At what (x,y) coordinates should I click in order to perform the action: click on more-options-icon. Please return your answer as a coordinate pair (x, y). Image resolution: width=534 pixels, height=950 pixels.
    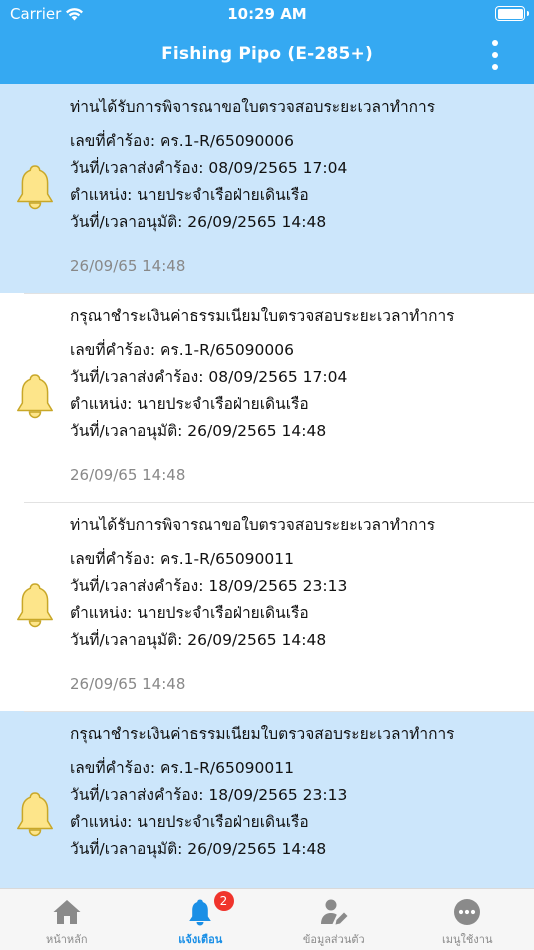
    Looking at the image, I should click on (495, 55).